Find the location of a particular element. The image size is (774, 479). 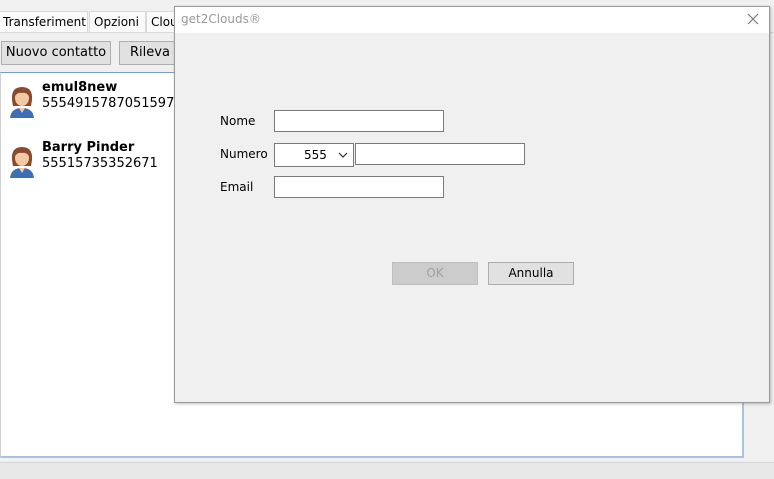

contact-name: Barry Pinder is located at coordinates (88, 147).